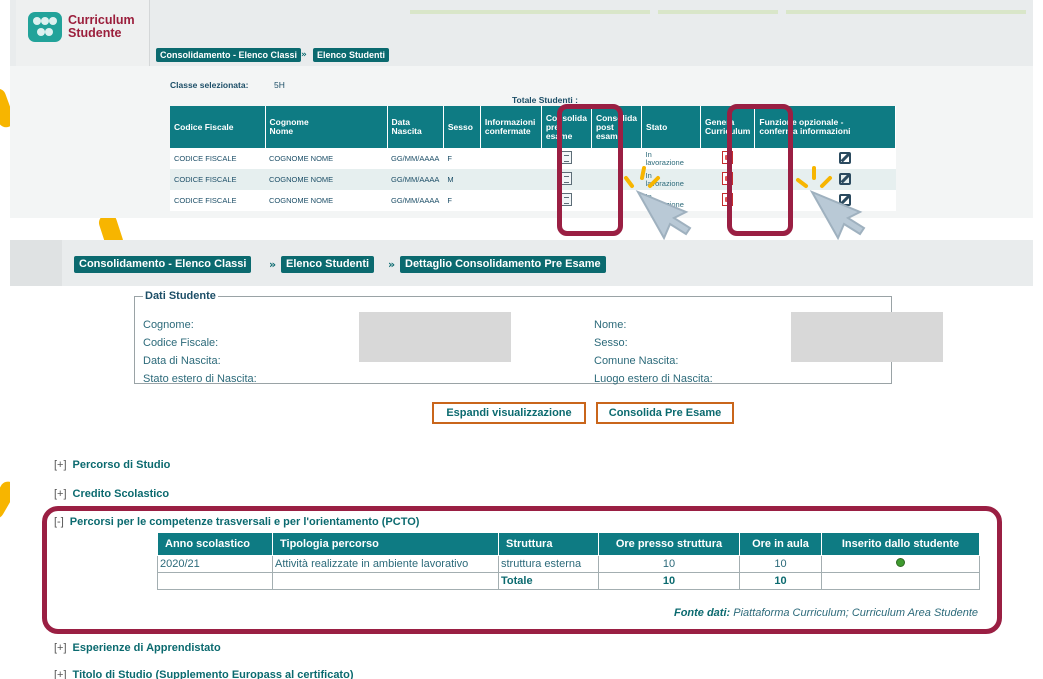 Image resolution: width=1043 pixels, height=679 pixels. What do you see at coordinates (180, 296) in the screenshot?
I see `dati-studente-legend: Dati Studente` at bounding box center [180, 296].